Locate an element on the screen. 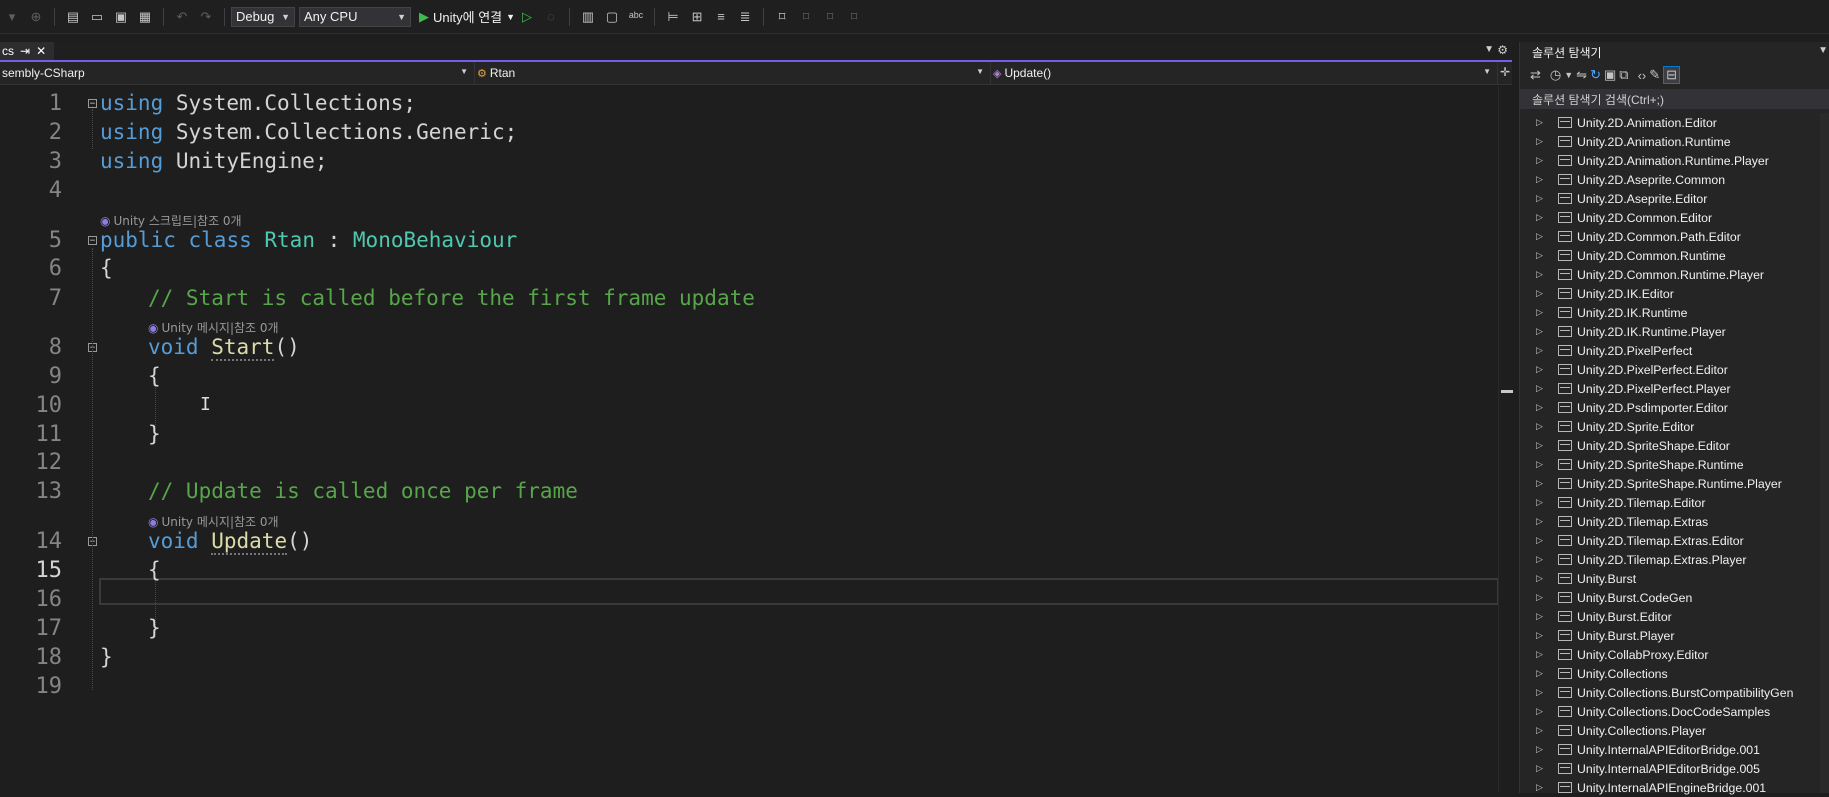 The height and width of the screenshot is (797, 1829). tab-list-dropdown-icon: ▼ is located at coordinates (1489, 49).